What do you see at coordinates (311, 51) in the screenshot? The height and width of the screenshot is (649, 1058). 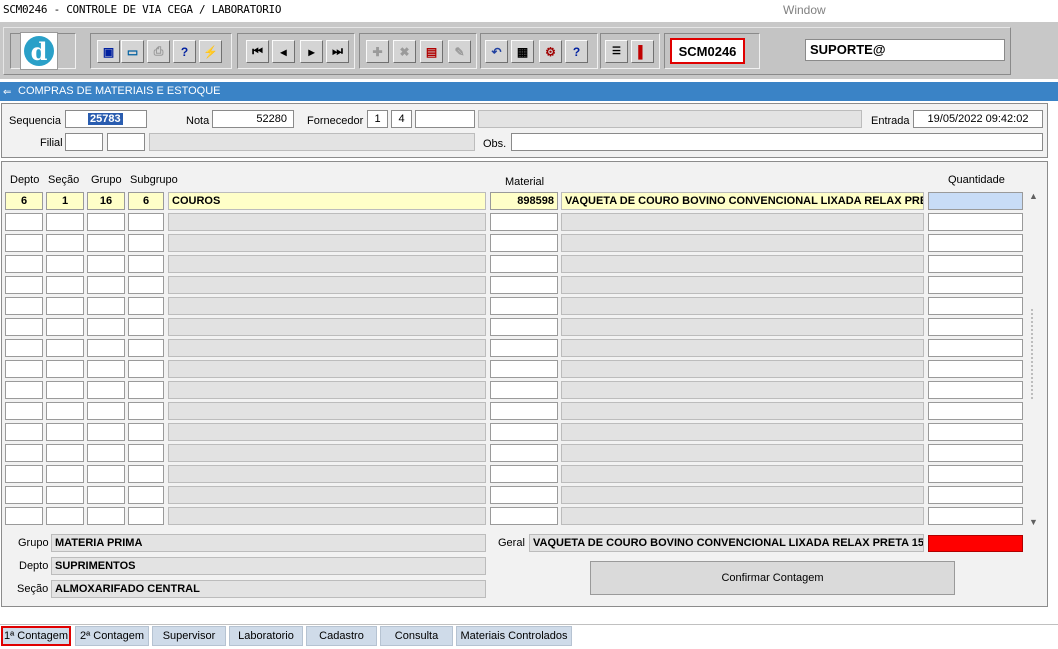 I see `next-record-icon: ▸` at bounding box center [311, 51].